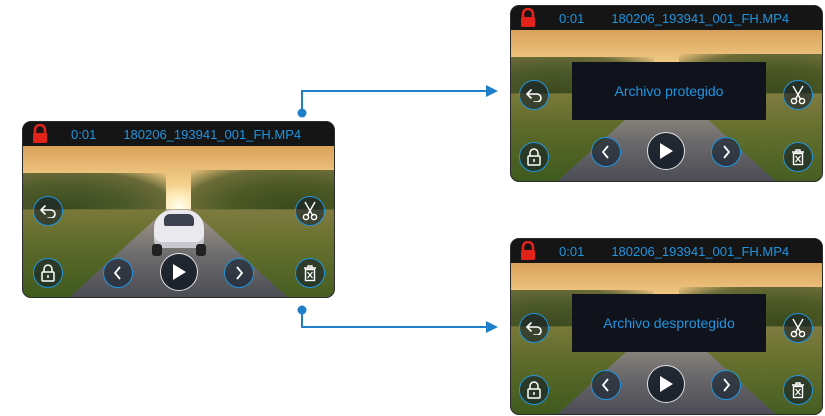 The height and width of the screenshot is (416, 825). I want to click on connector-dot-top, so click(302, 113).